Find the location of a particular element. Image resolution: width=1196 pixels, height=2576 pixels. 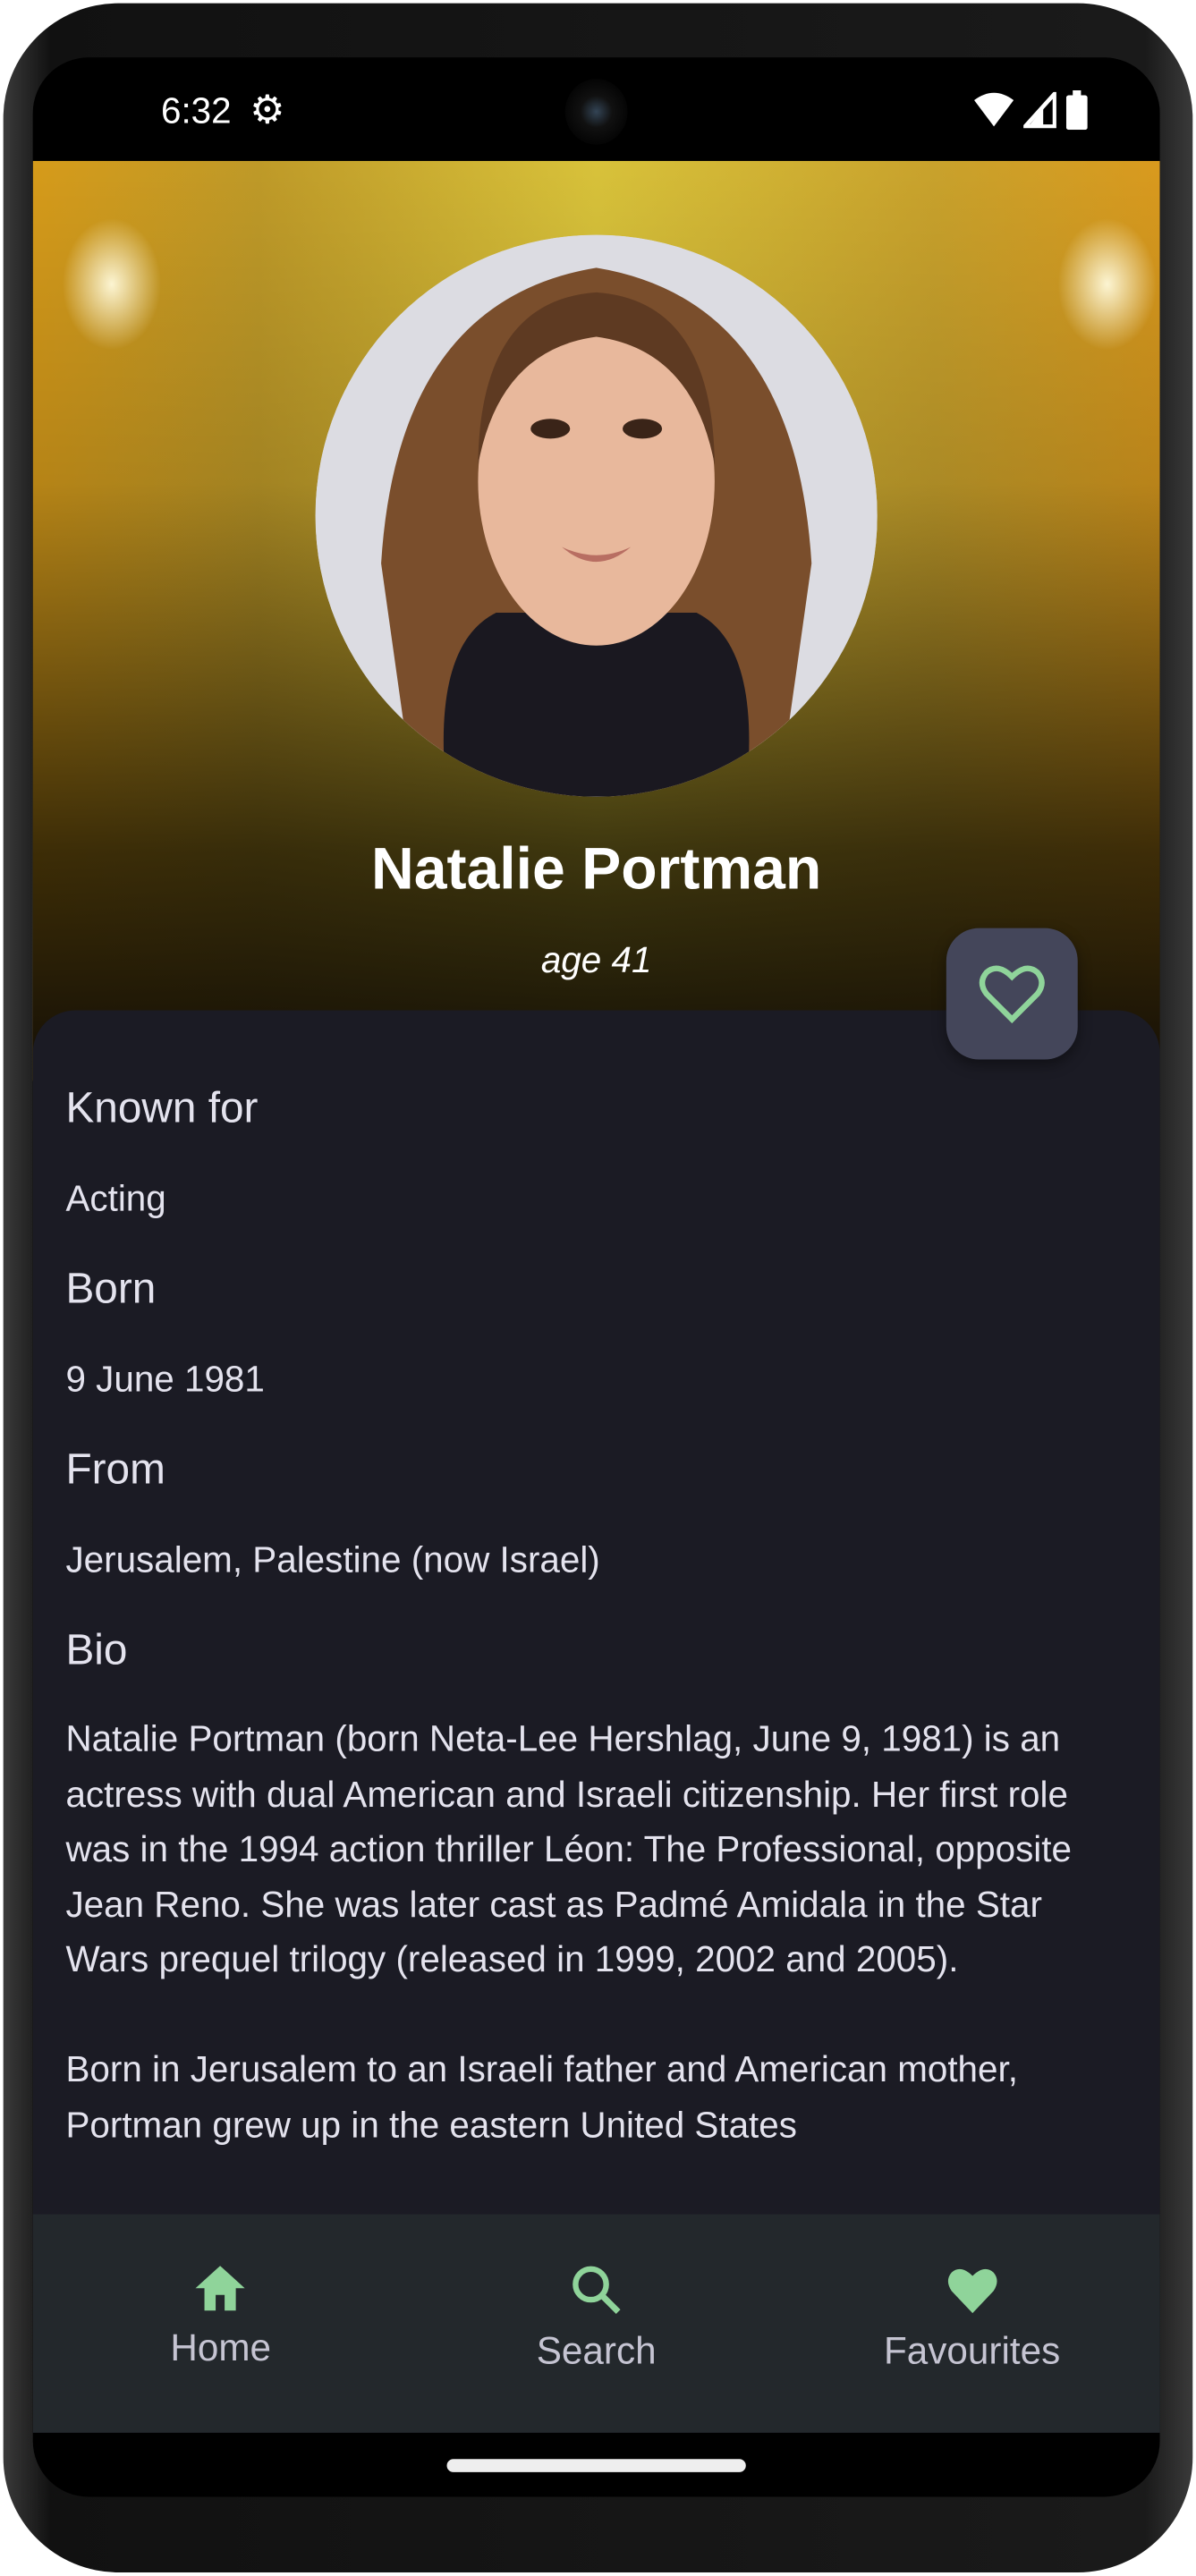

status-bar: 6:32 ⚙ is located at coordinates (596, 109).